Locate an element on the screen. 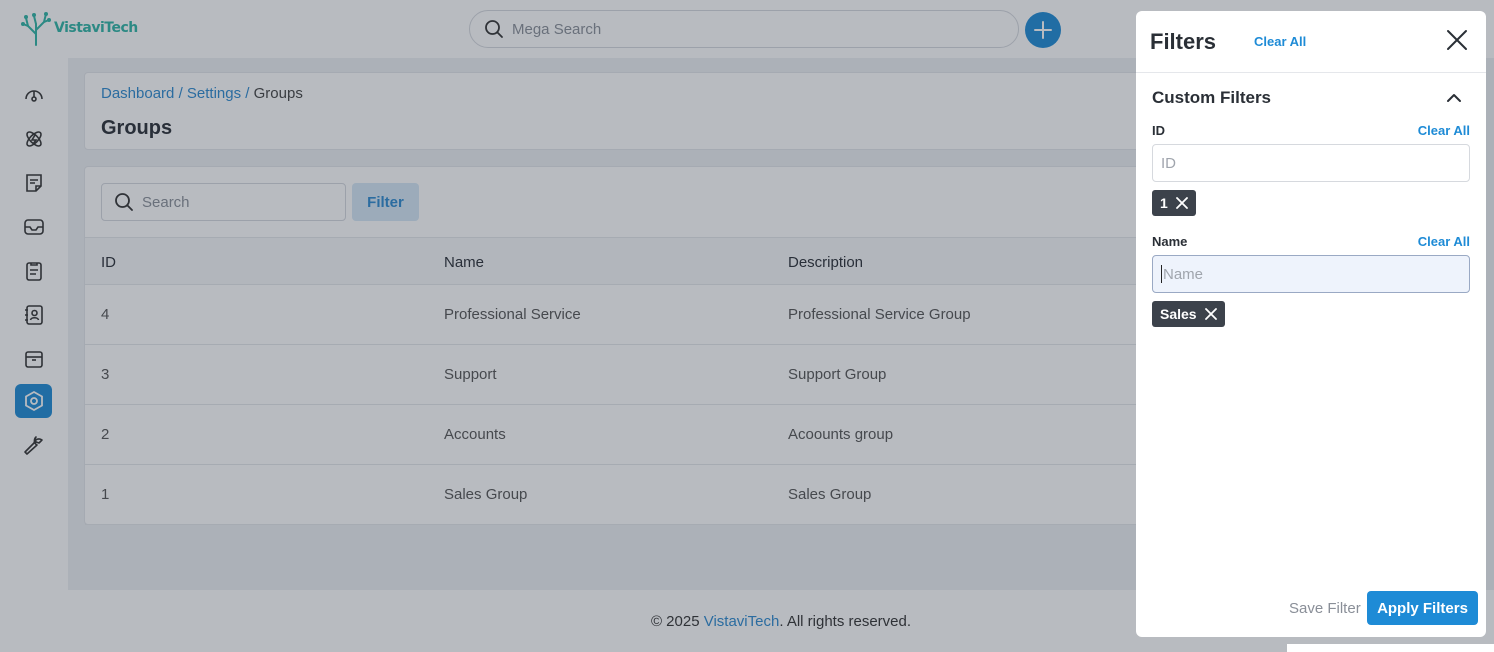 The height and width of the screenshot is (652, 1494). name-filter-label: Name is located at coordinates (1170, 241).